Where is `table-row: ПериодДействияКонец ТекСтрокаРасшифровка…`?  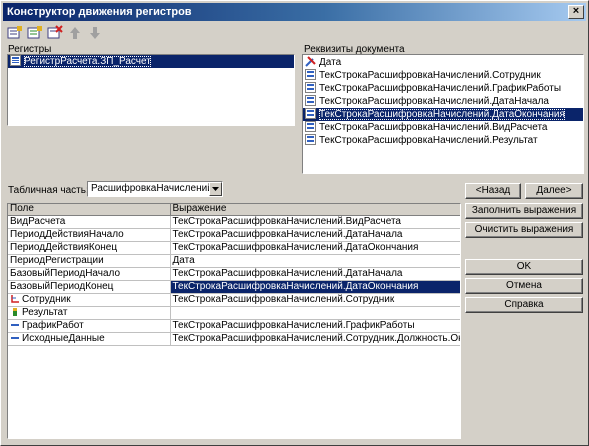
table-row: ПериодДействияКонец ТекСтрокаРасшифровка… is located at coordinates (234, 248).